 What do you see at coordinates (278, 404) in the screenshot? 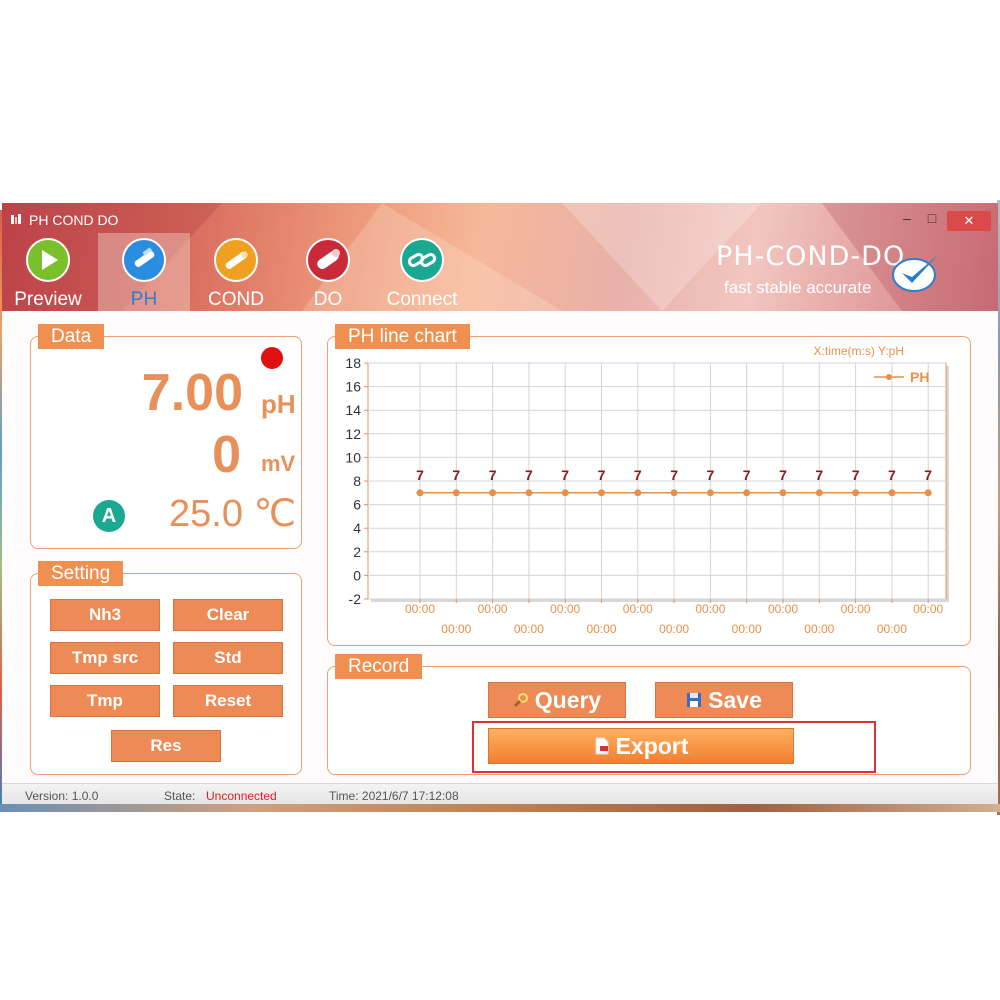
I see `ph-unit: pH` at bounding box center [278, 404].